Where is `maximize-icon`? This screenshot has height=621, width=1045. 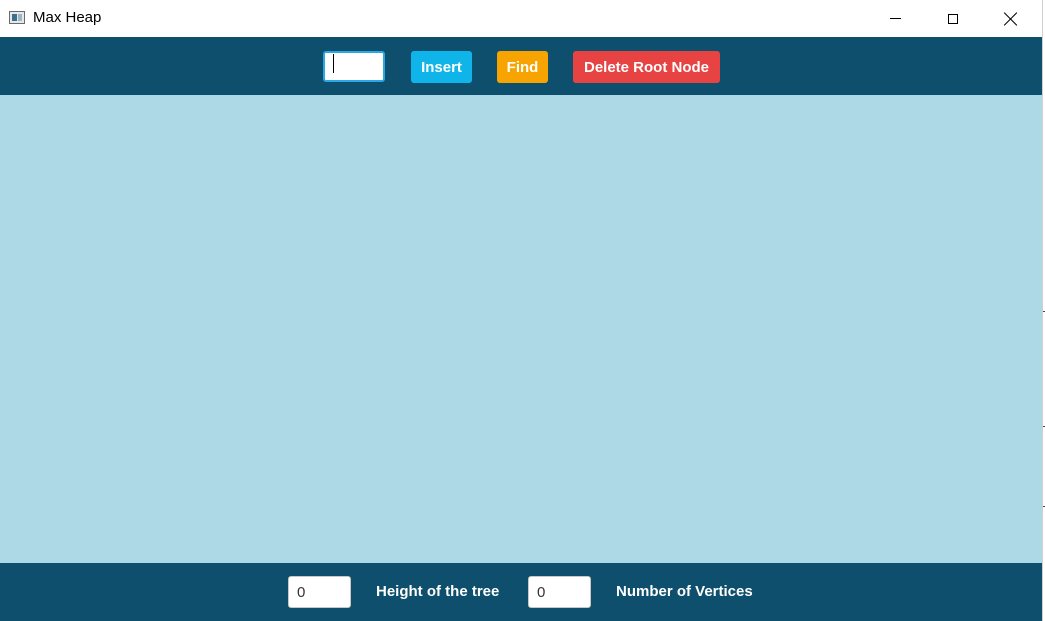
maximize-icon is located at coordinates (953, 18).